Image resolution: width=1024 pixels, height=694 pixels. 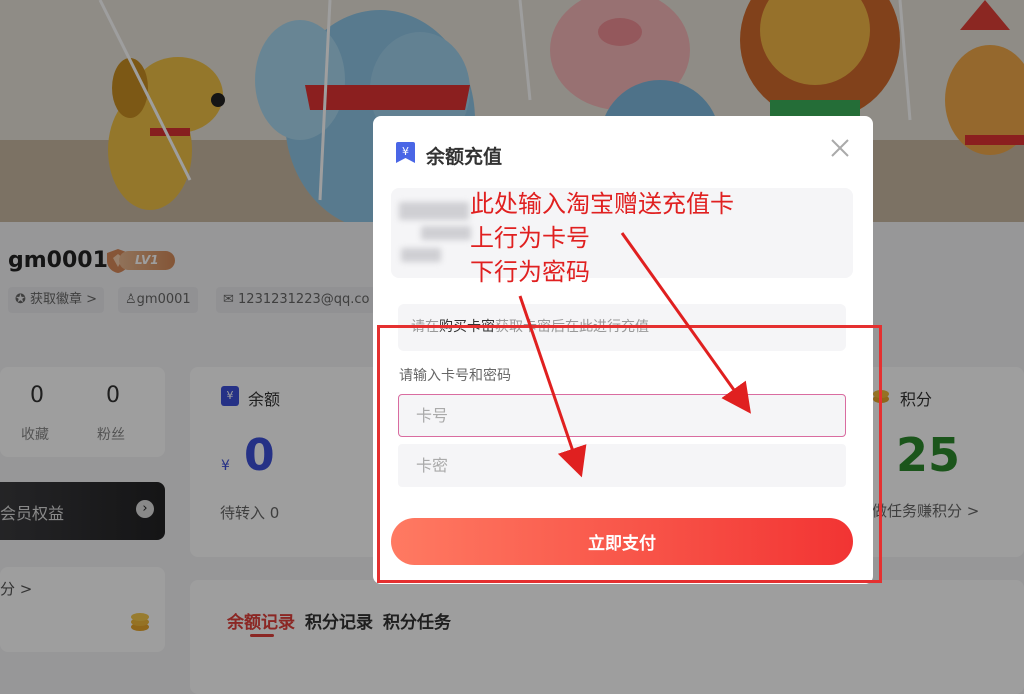 I want to click on annotation-arrows, so click(x=634, y=355).